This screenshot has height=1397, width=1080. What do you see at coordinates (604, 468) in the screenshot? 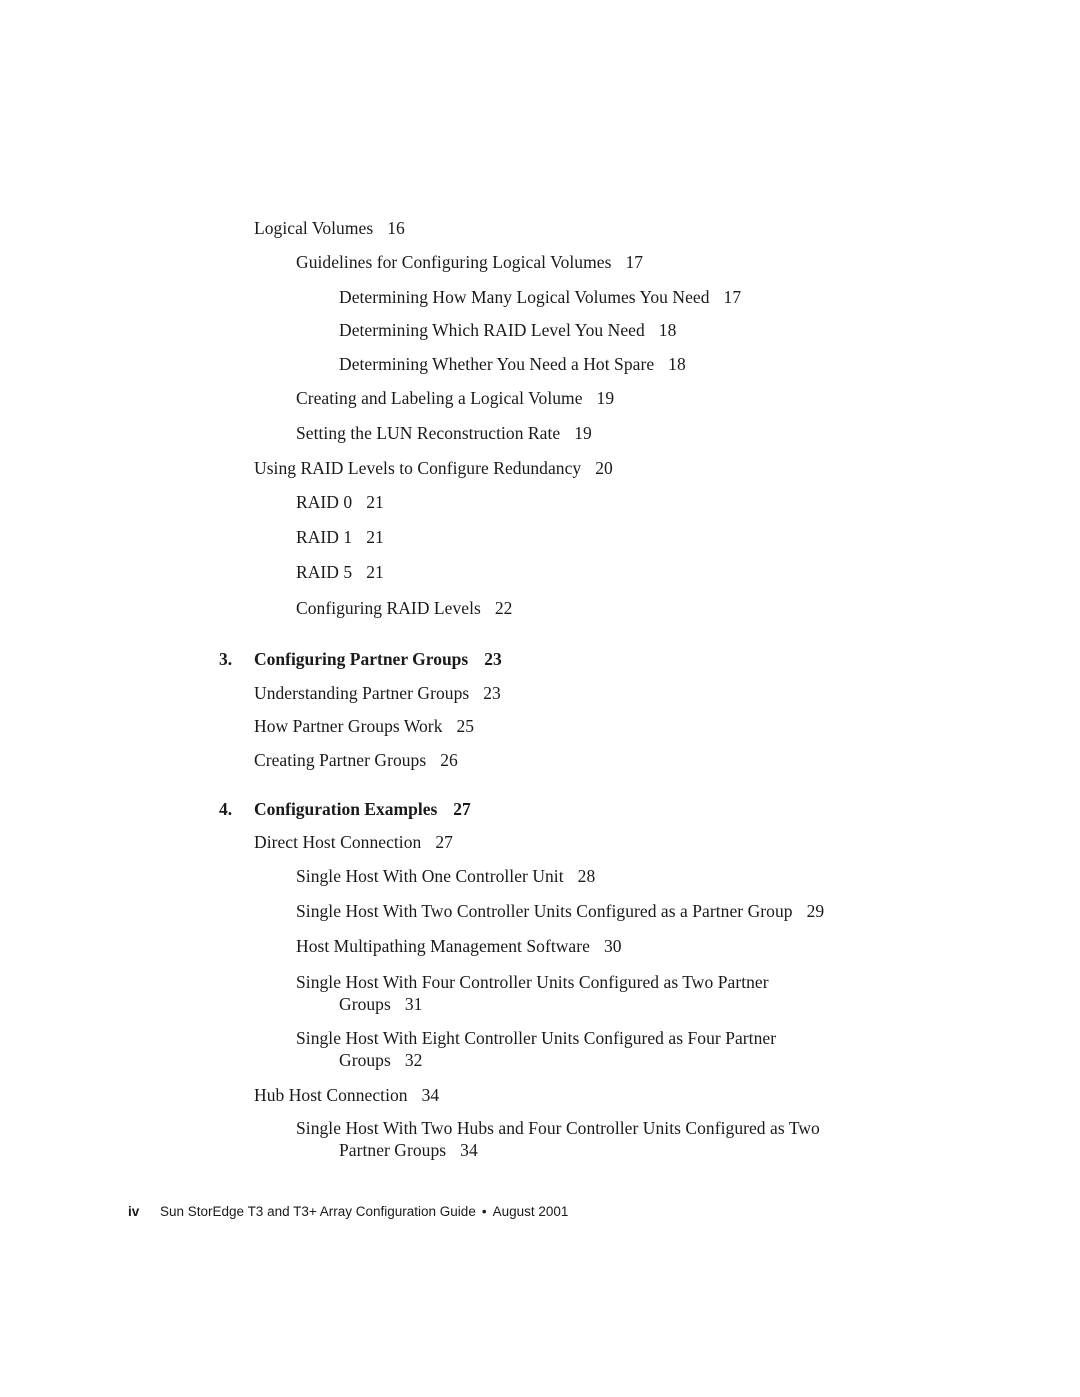
I see `toc-entry-page: 20` at bounding box center [604, 468].